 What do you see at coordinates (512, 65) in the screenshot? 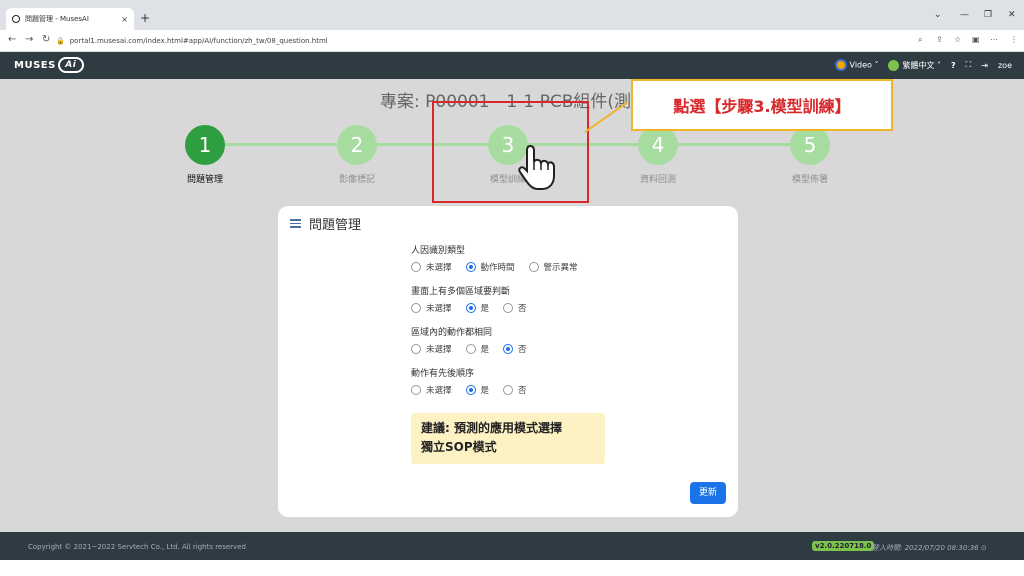
I see `app-header: MUSES Ai Video ˅ 繁體中文 ˅ ? ⛶ ⇥ zoe` at bounding box center [512, 65].